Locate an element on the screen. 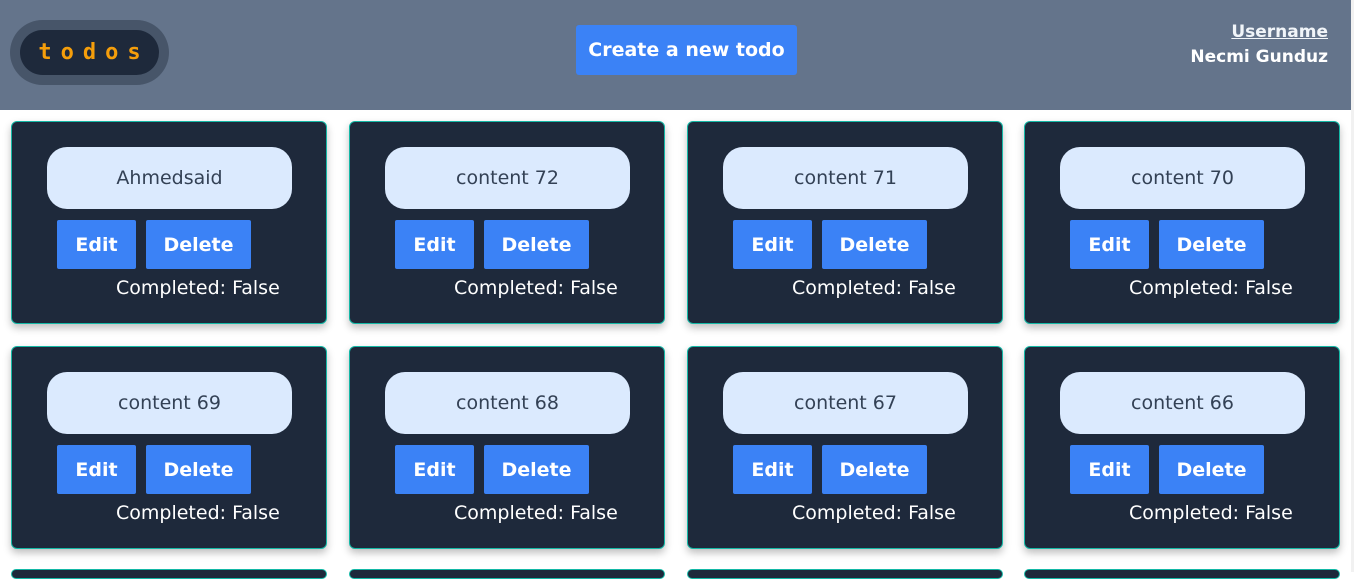  user-info: Username Necmi Gunduz is located at coordinates (1259, 45).